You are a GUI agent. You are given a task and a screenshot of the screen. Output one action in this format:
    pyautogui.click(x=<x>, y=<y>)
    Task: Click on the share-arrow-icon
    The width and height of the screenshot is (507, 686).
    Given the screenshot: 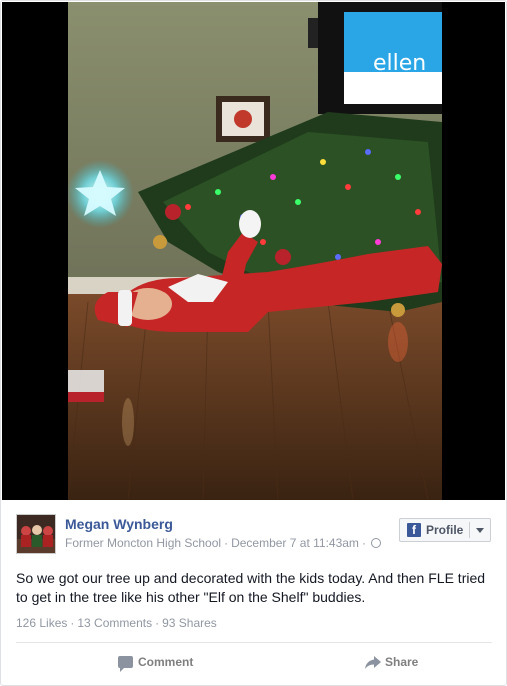 What is the action you would take?
    pyautogui.click(x=373, y=662)
    